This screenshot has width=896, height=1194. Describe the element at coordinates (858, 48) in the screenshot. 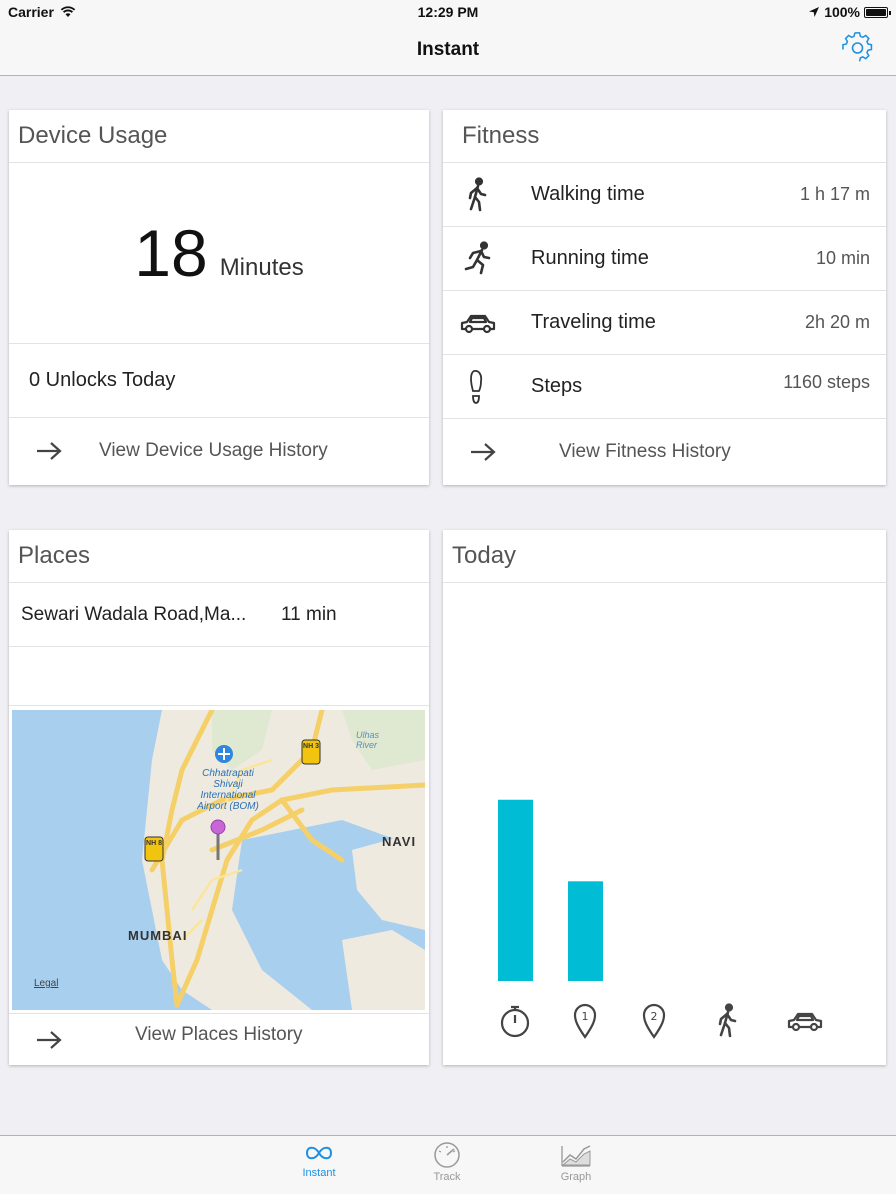

I see `gear-icon` at that location.